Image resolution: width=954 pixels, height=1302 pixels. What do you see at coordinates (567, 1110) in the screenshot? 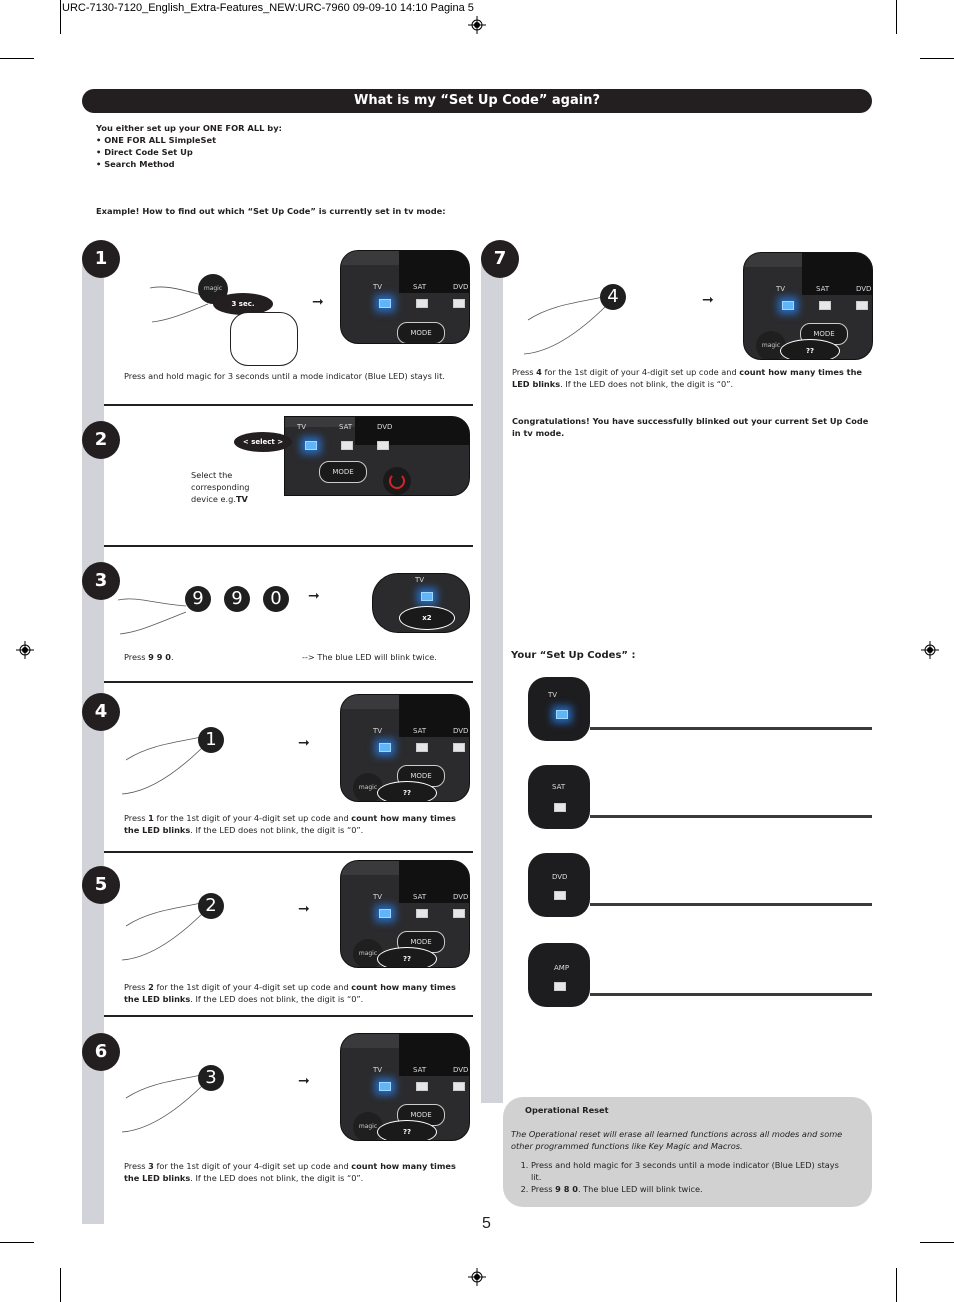
I see `reset-heading: Operational Reset` at bounding box center [567, 1110].